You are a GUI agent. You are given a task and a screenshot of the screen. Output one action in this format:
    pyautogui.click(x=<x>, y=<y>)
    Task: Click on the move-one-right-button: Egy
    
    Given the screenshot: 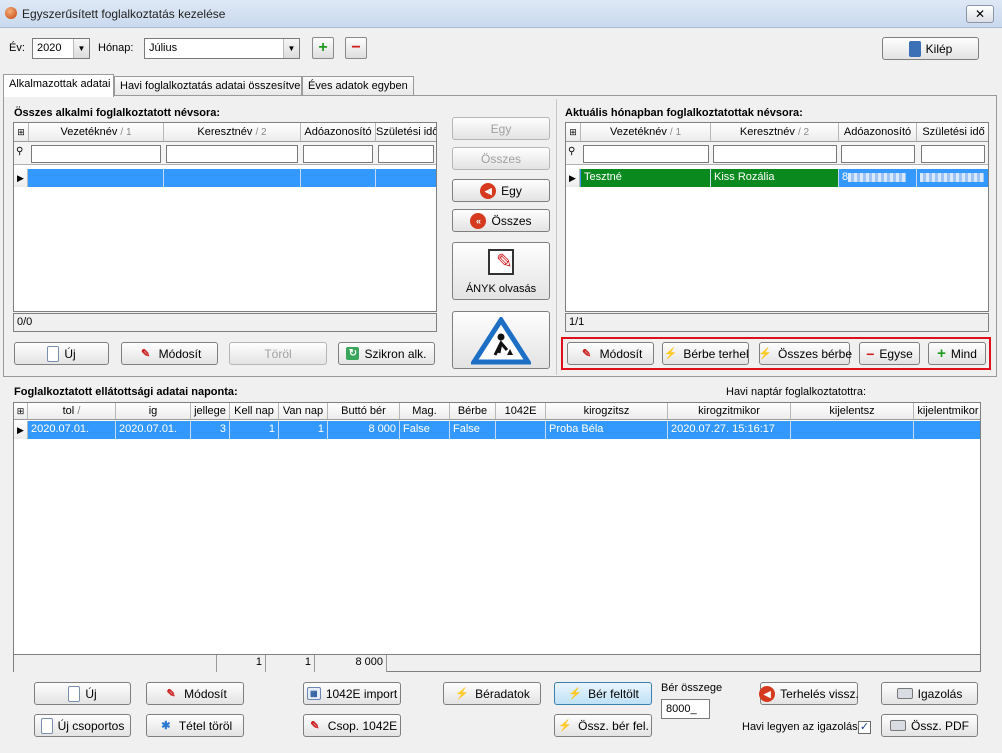 What is the action you would take?
    pyautogui.click(x=501, y=128)
    